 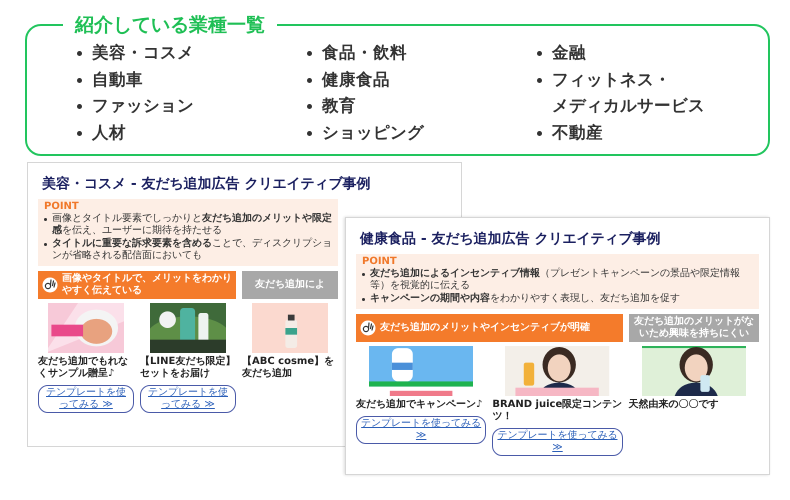 What do you see at coordinates (188, 368) in the screenshot?
I see `card-caption: 【LINE友だち限定】セットをお届け` at bounding box center [188, 368].